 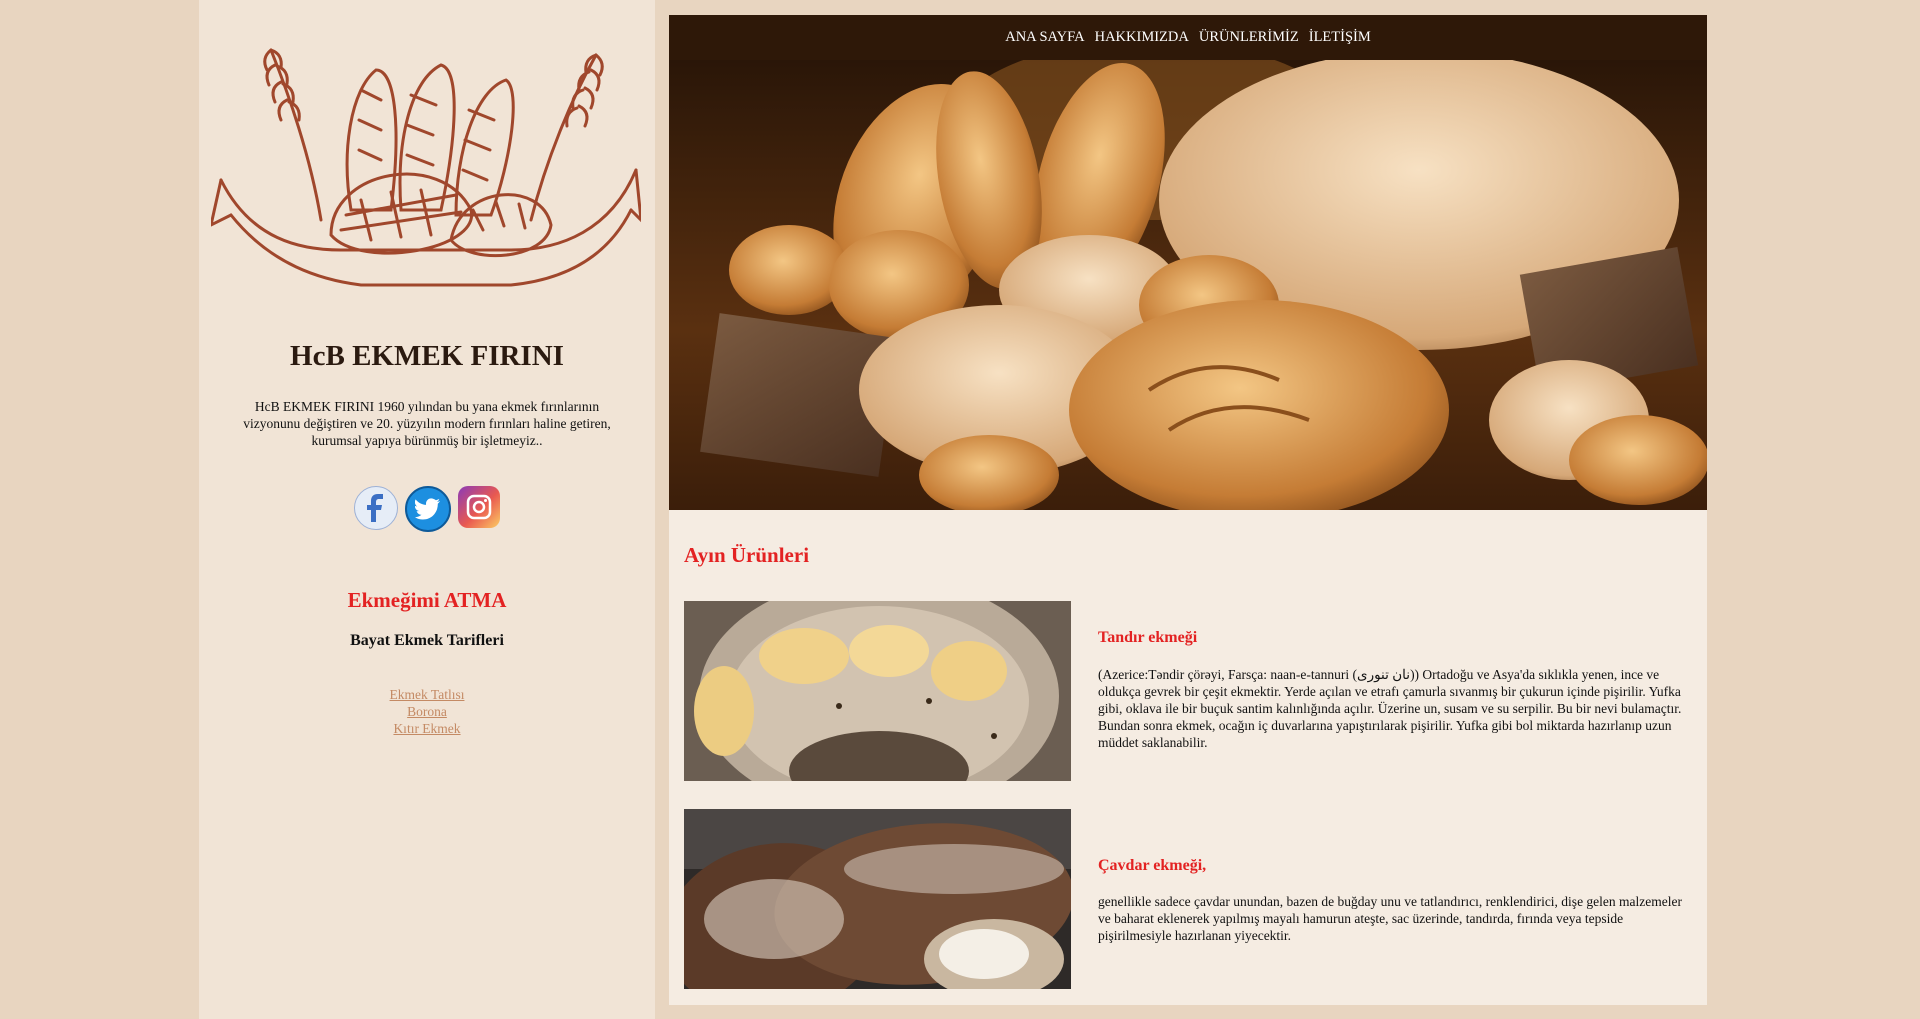 What do you see at coordinates (1148, 637) in the screenshot?
I see `product-title: Tandır ekmeği` at bounding box center [1148, 637].